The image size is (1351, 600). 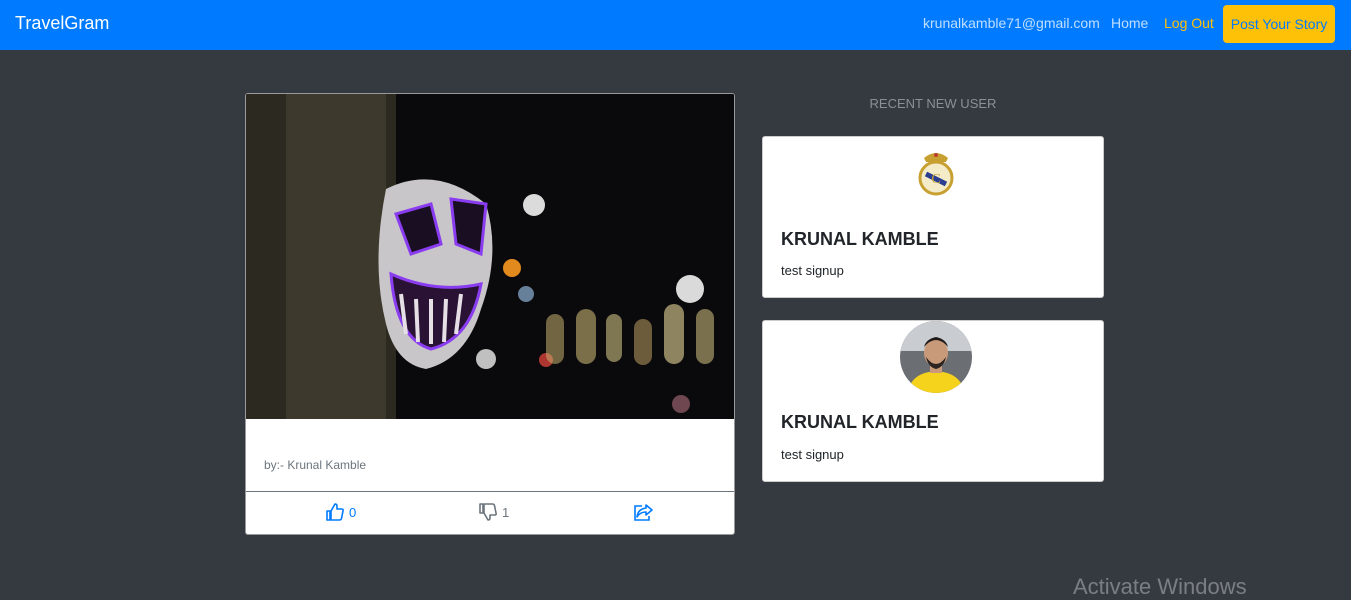 I want to click on nav-home-link: Home, so click(x=1129, y=23).